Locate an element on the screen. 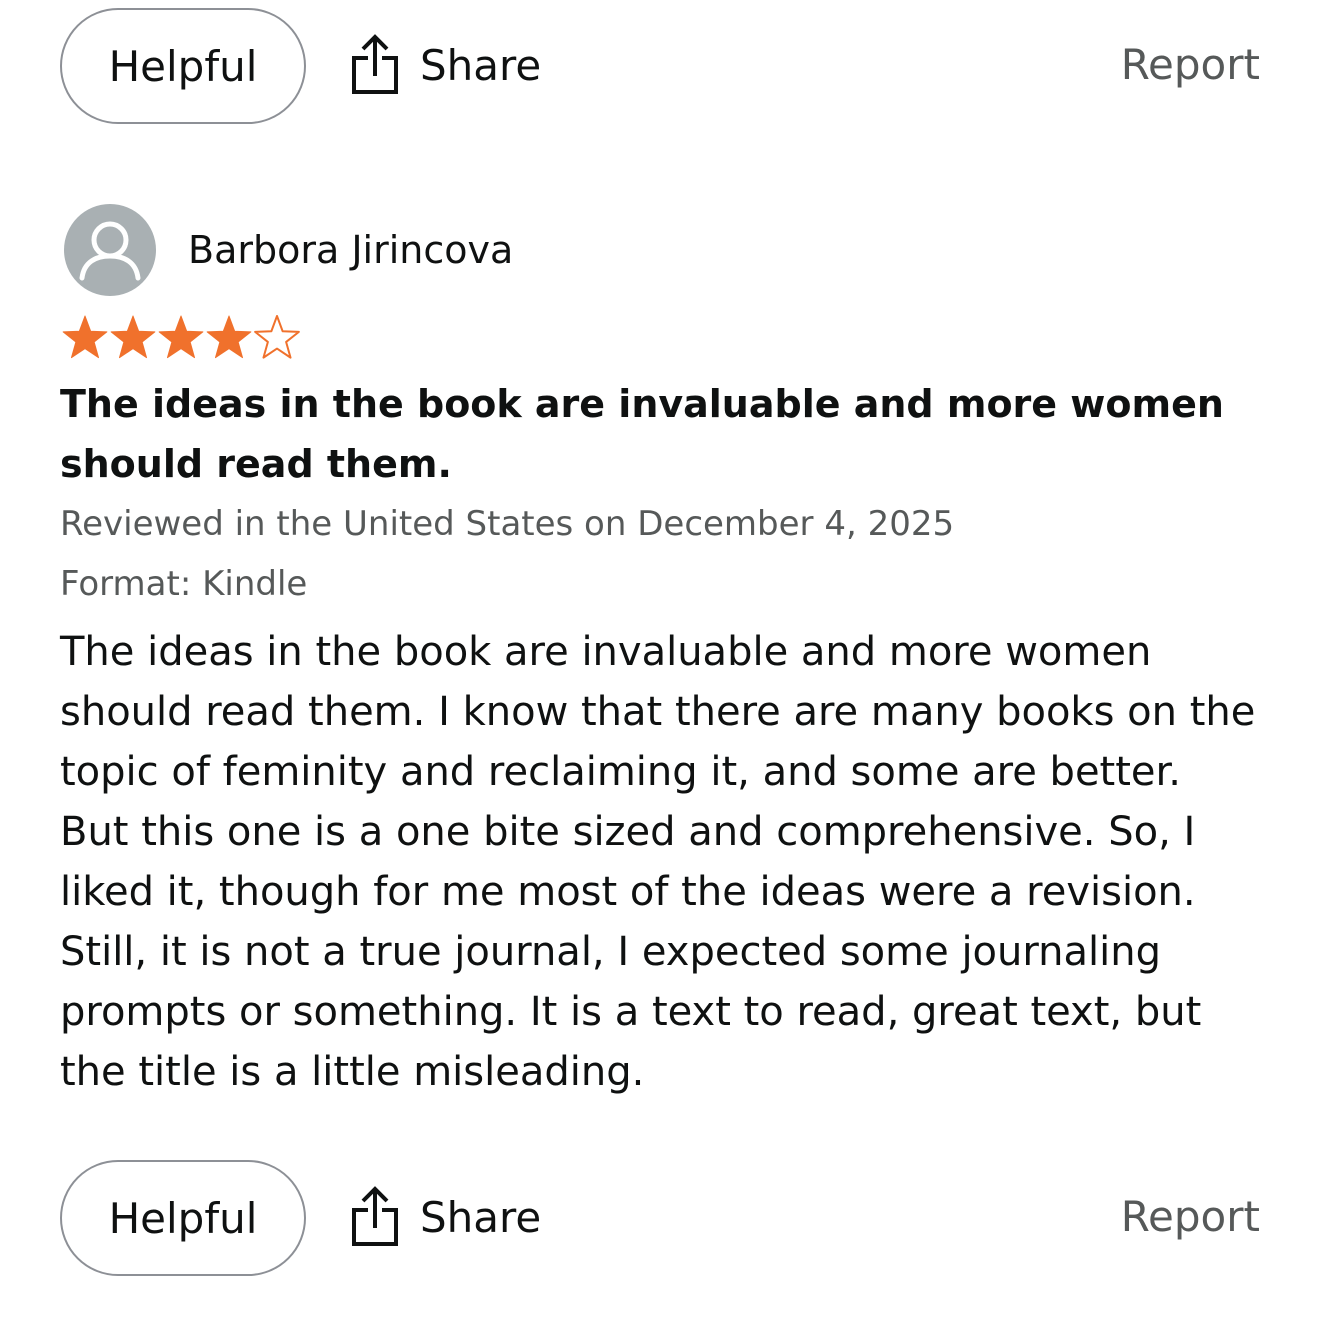 This screenshot has height=1320, width=1320. reviewer-profile: Barbora Jirincova is located at coordinates (660, 250).